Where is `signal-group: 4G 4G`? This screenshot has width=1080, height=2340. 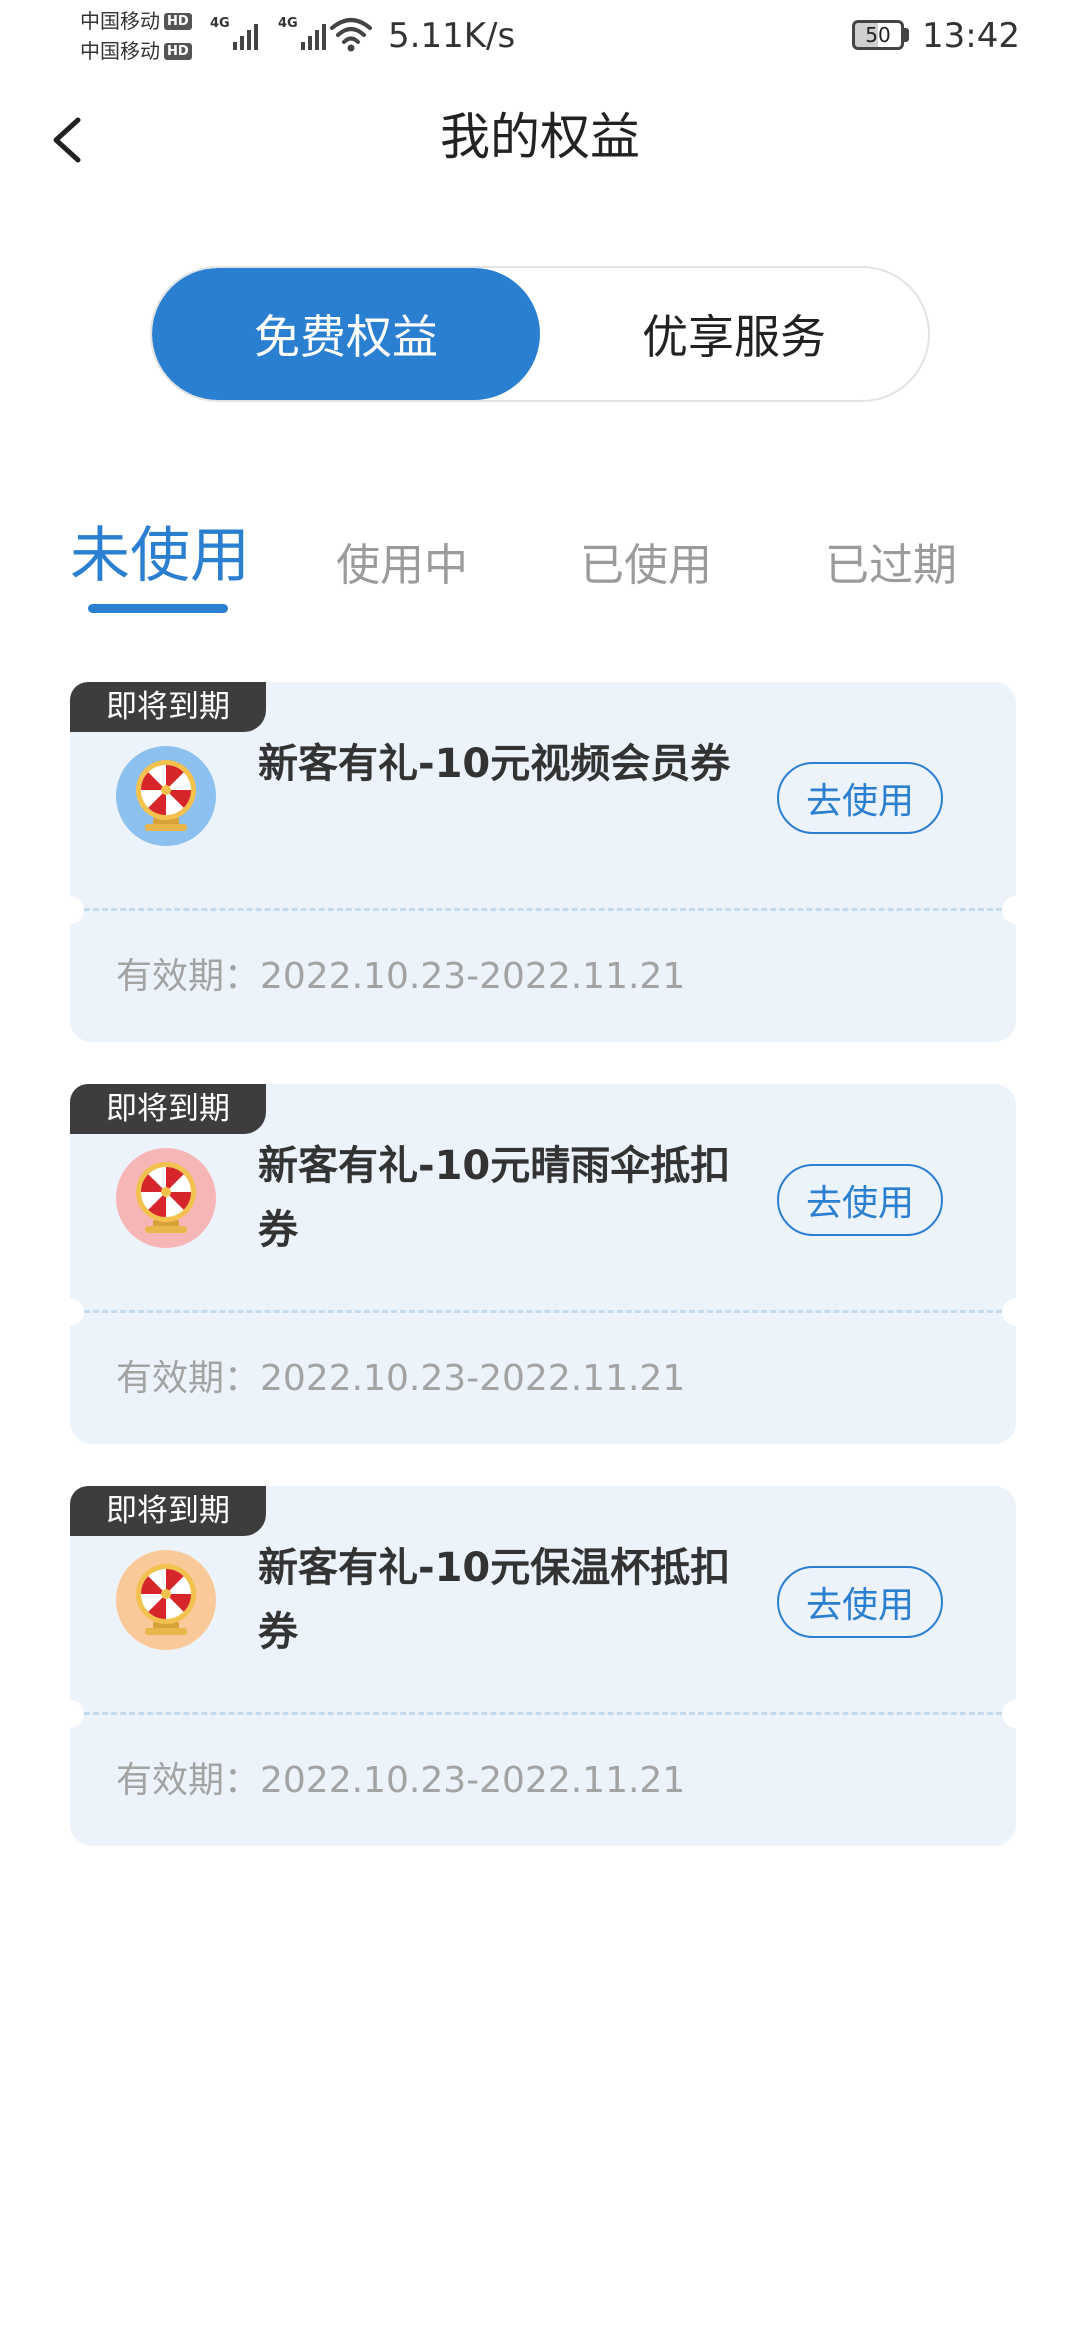 signal-group: 4G 4G is located at coordinates (268, 33).